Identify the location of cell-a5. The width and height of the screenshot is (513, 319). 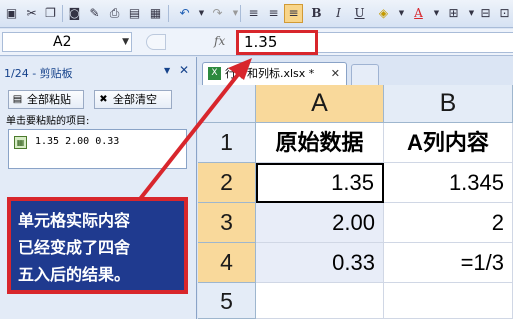
(320, 301).